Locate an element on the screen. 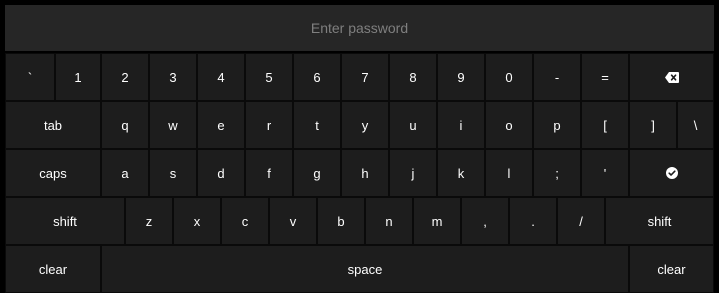 The height and width of the screenshot is (293, 719). key-z: z is located at coordinates (149, 221).